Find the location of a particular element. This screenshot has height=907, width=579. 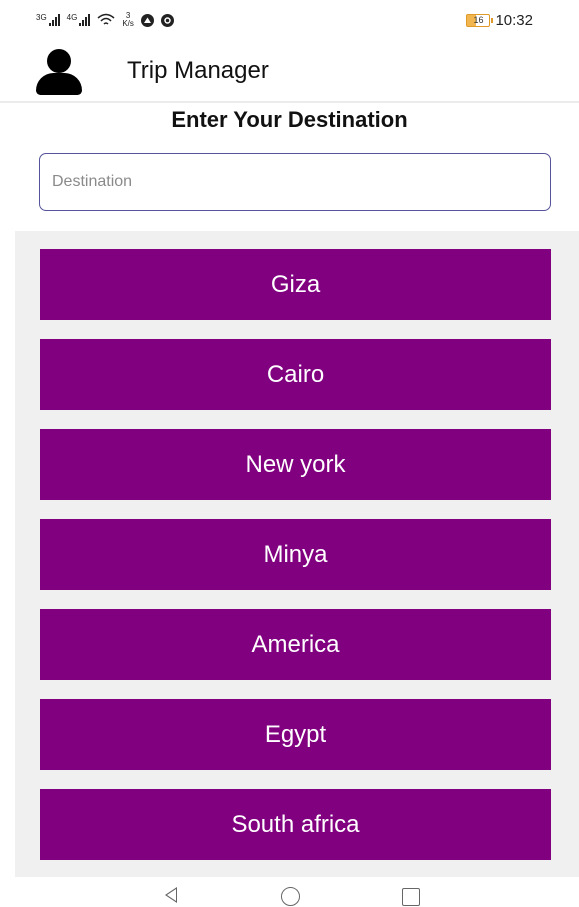

wifi-icon is located at coordinates (106, 19).